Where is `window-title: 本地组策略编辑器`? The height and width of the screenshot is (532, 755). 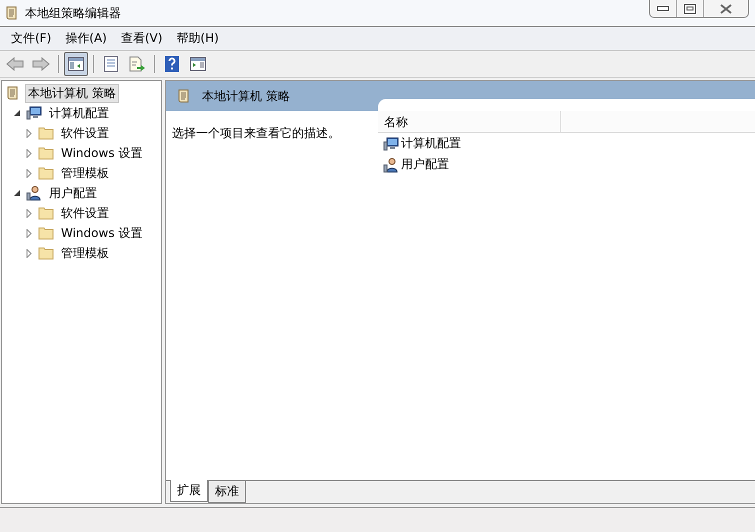
window-title: 本地组策略编辑器 is located at coordinates (73, 13).